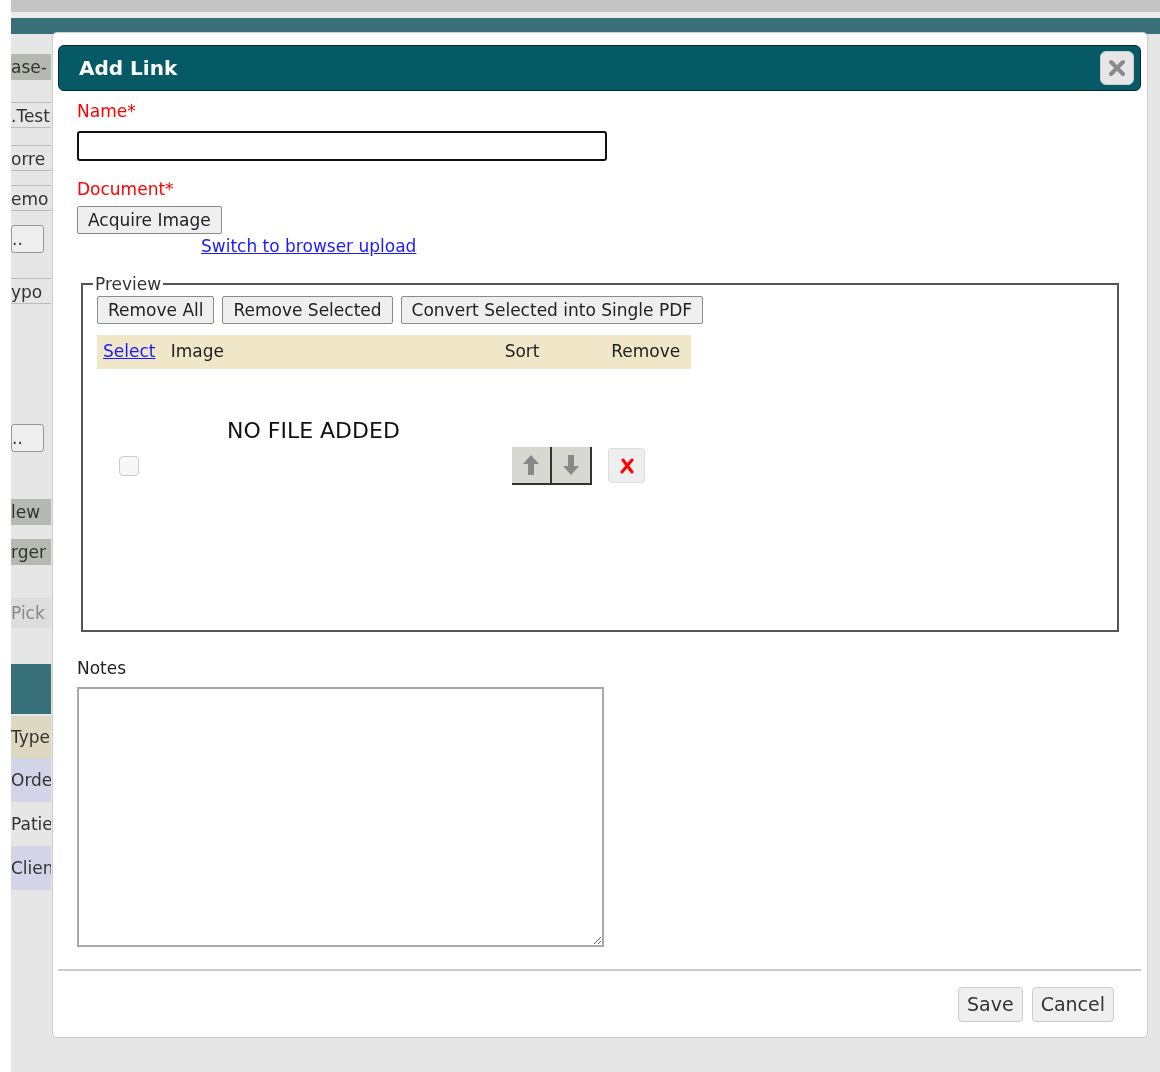  What do you see at coordinates (31, 552) in the screenshot?
I see `page-button: rger` at bounding box center [31, 552].